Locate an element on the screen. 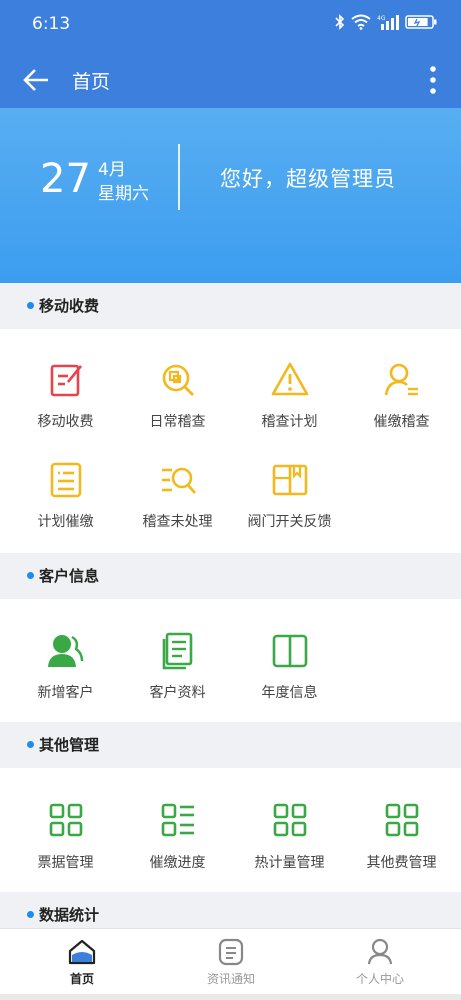 The height and width of the screenshot is (1000, 461). tile-valve-feedback: 阀门开关反馈 is located at coordinates (289, 495).